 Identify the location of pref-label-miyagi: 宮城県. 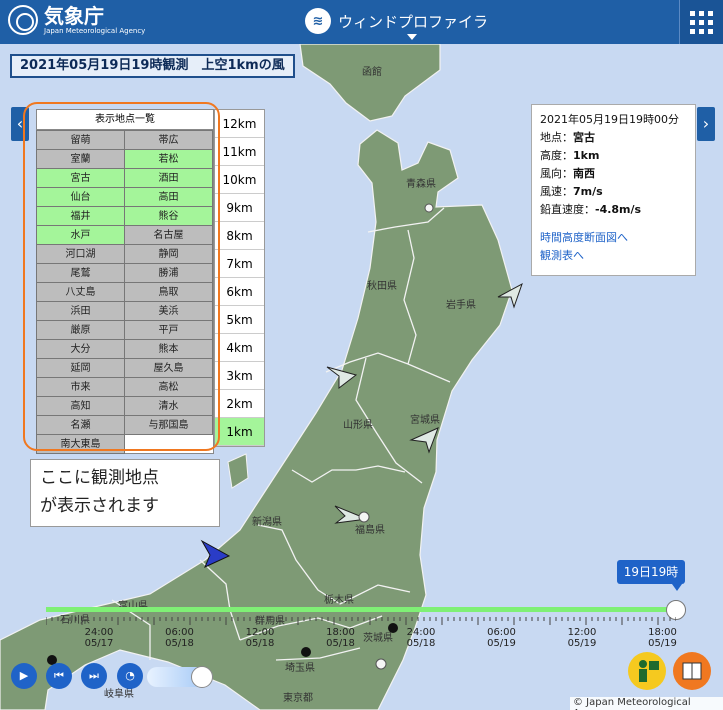
(425, 420).